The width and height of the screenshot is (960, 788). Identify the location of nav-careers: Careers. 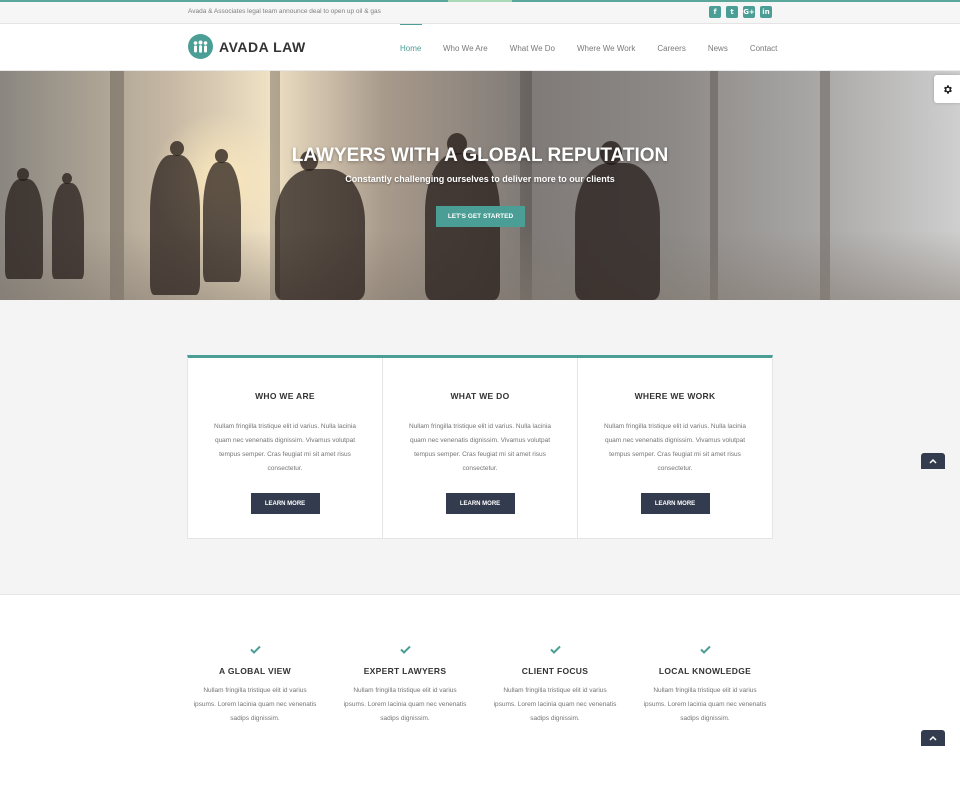
(671, 47).